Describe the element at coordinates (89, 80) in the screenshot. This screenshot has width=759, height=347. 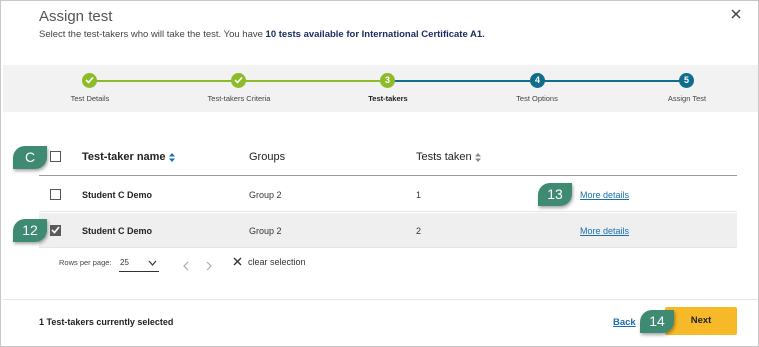
I see `step-1-check-icon` at that location.